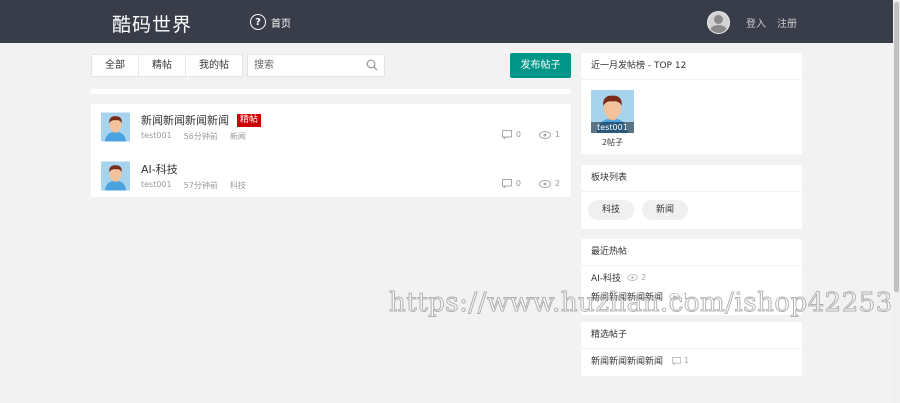 This screenshot has height=403, width=900. I want to click on publish-post-button: 发布帖子, so click(540, 65).